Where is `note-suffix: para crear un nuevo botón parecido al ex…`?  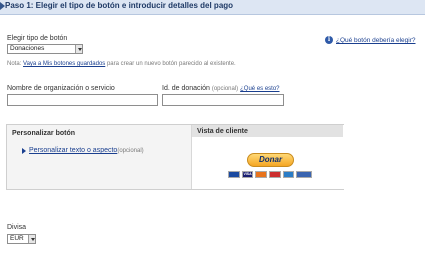 note-suffix: para crear un nuevo botón parecido al ex… is located at coordinates (170, 64).